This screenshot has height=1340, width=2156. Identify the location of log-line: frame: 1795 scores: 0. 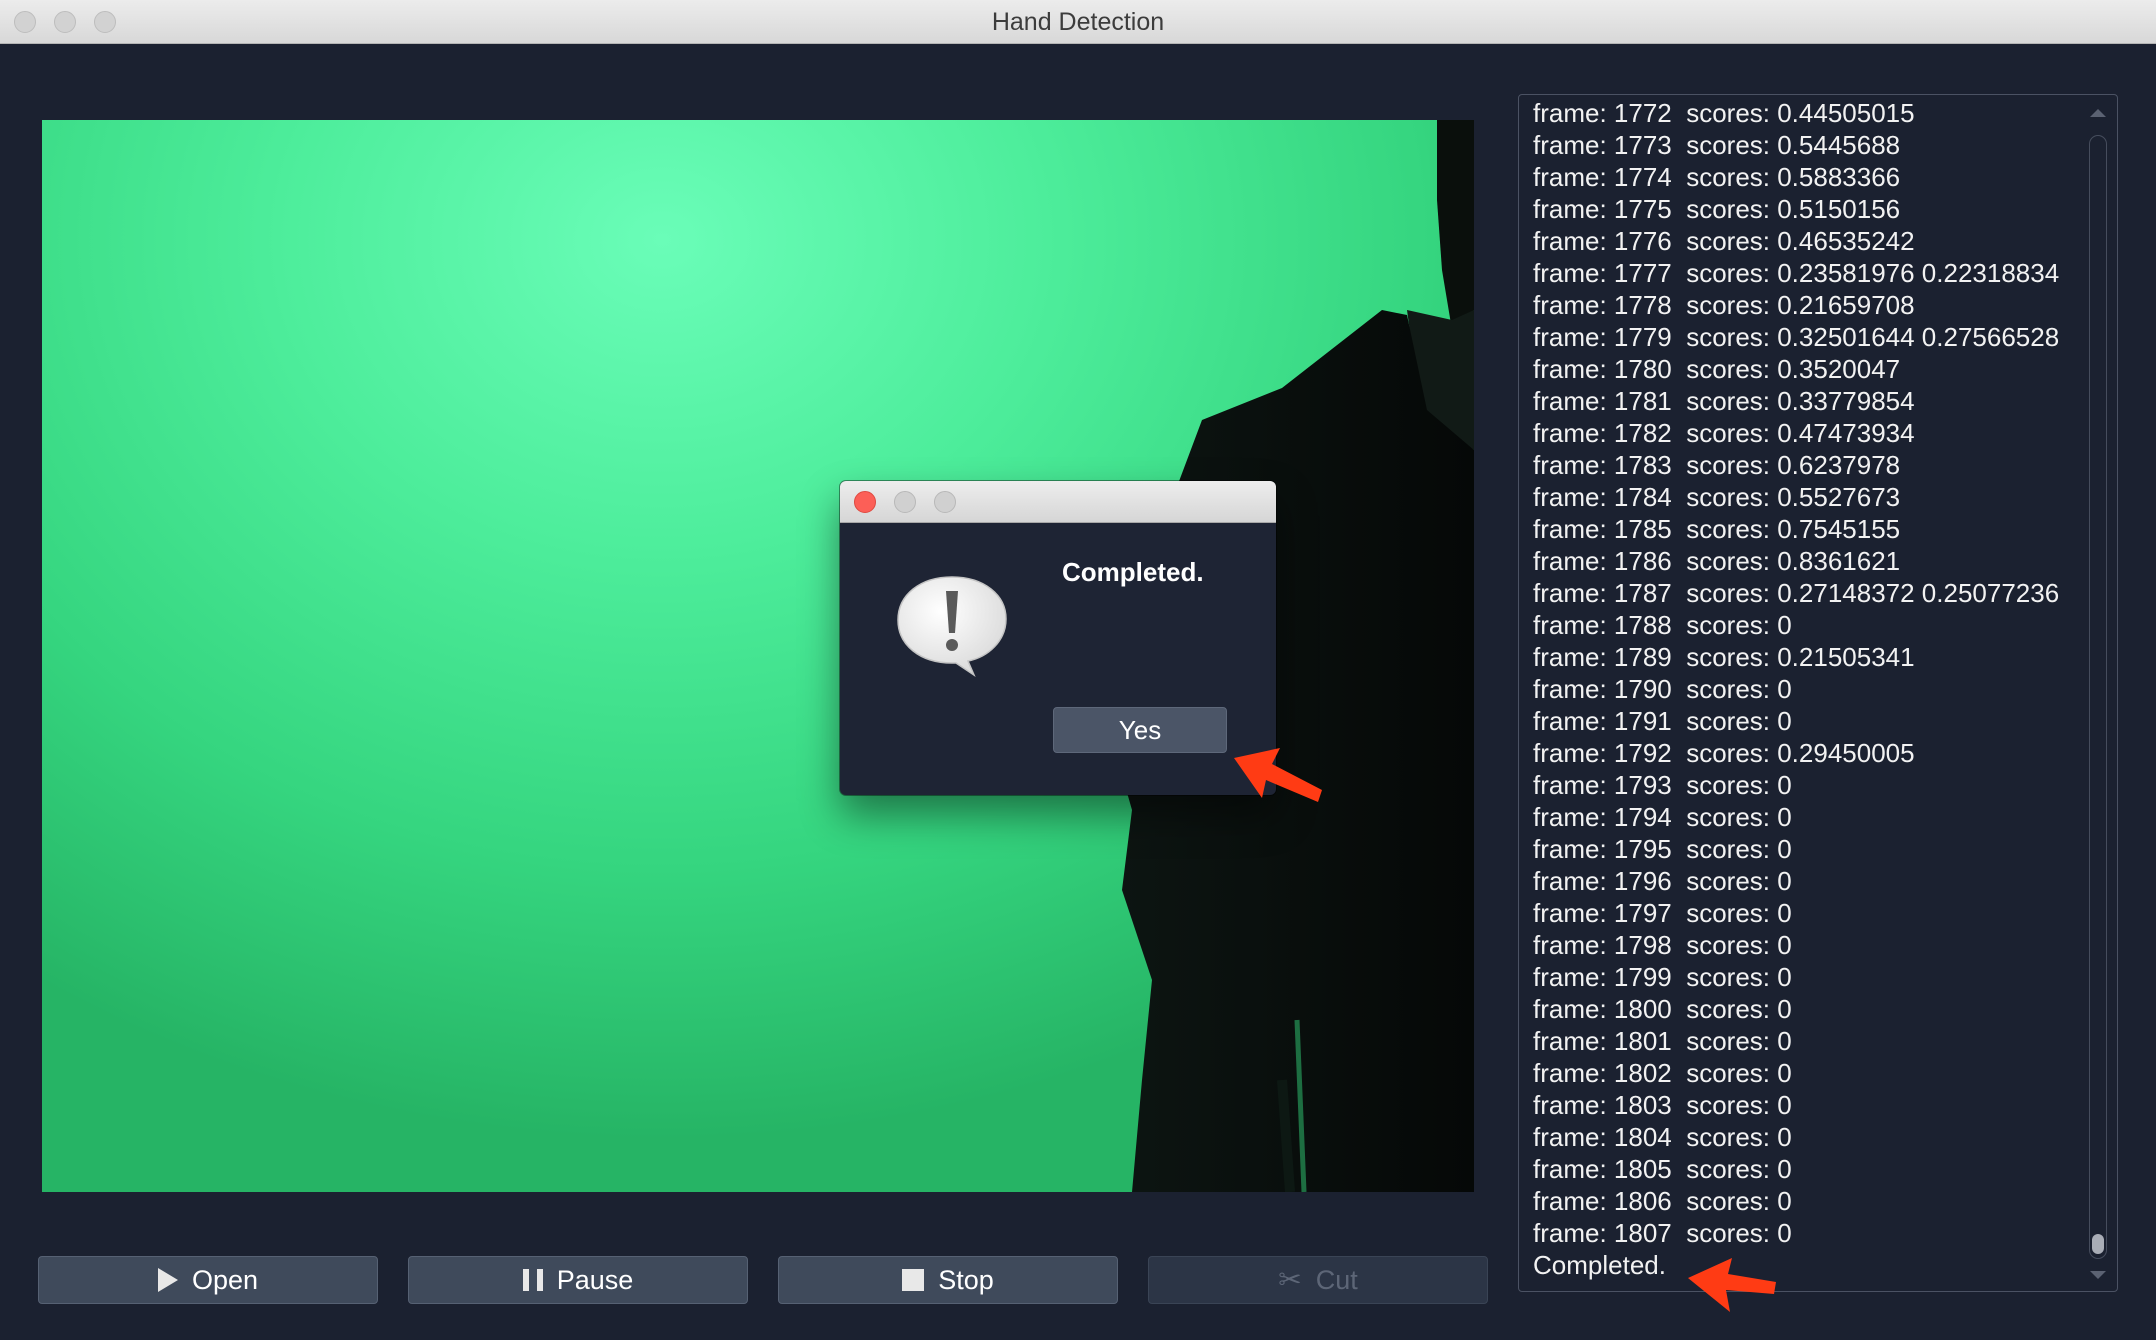
(1662, 849).